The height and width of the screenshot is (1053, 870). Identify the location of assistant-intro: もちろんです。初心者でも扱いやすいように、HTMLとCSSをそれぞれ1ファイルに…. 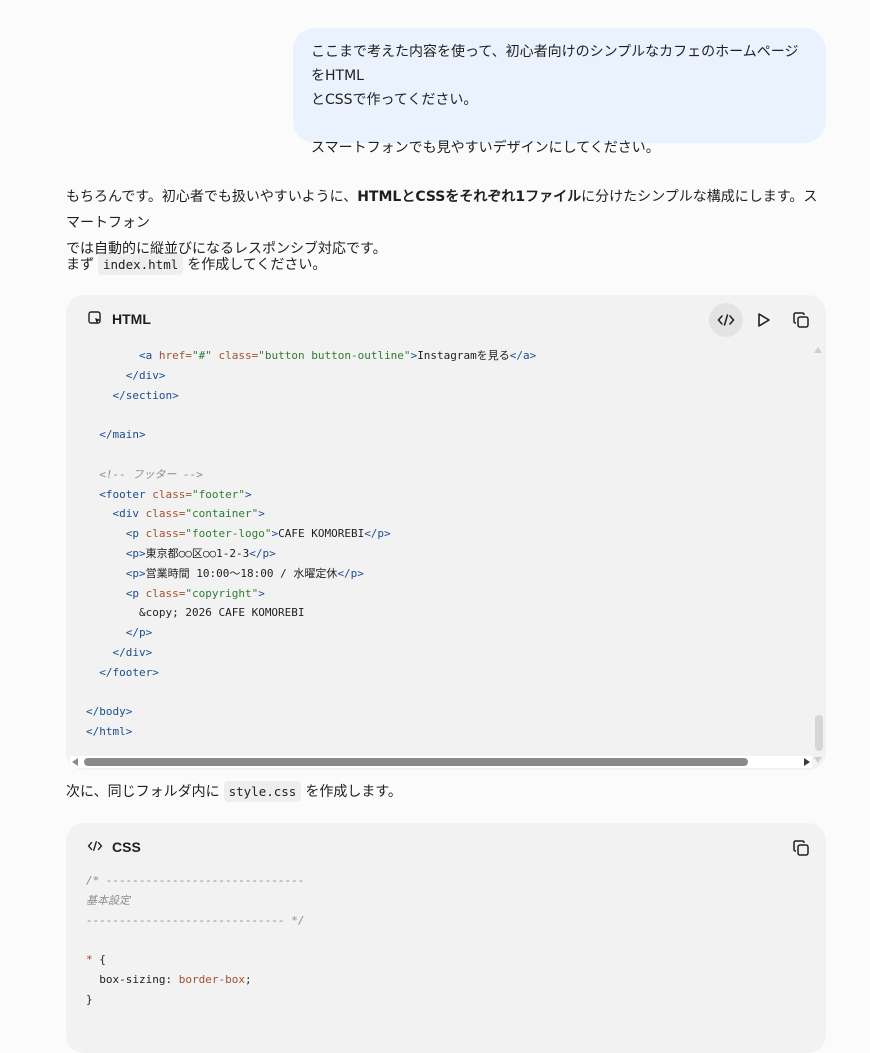
(446, 223).